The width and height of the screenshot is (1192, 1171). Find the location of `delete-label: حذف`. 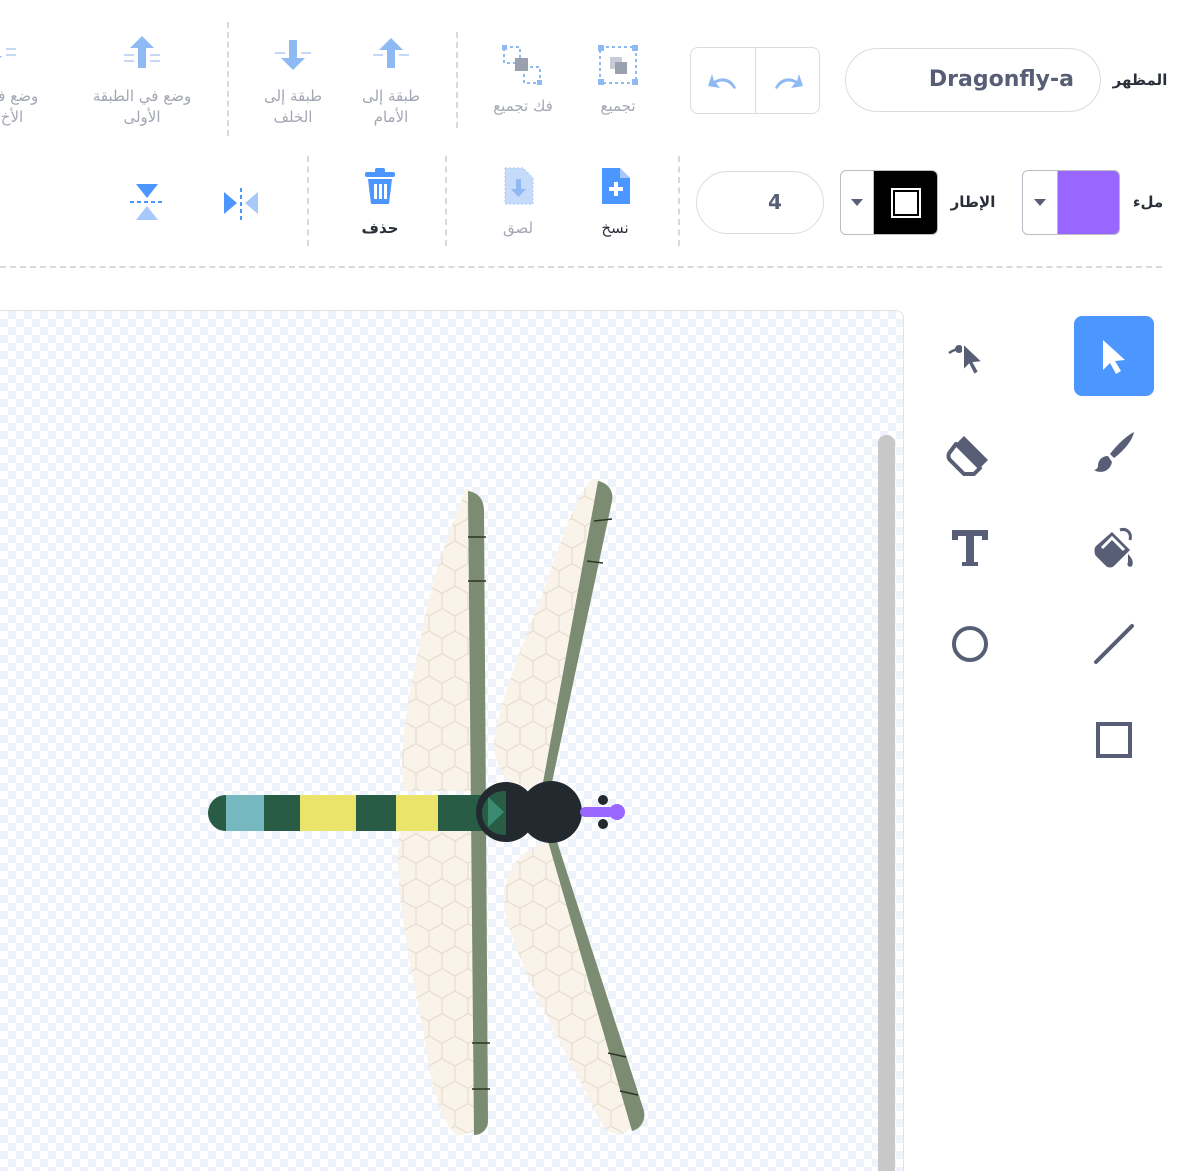

delete-label: حذف is located at coordinates (380, 228).